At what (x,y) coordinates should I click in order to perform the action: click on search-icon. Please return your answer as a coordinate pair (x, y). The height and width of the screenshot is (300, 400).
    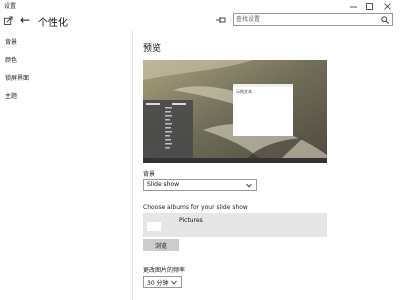
    Looking at the image, I should click on (385, 20).